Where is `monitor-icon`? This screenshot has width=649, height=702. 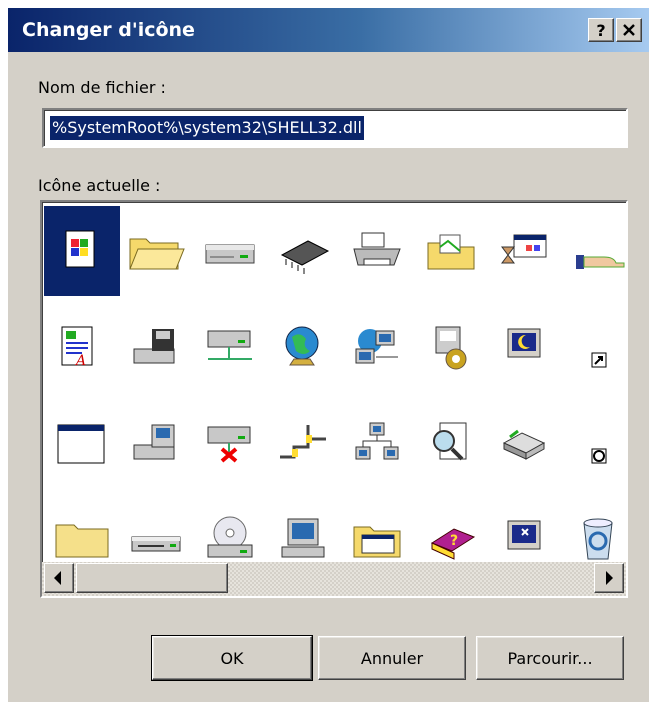
monitor-icon is located at coordinates (524, 535).